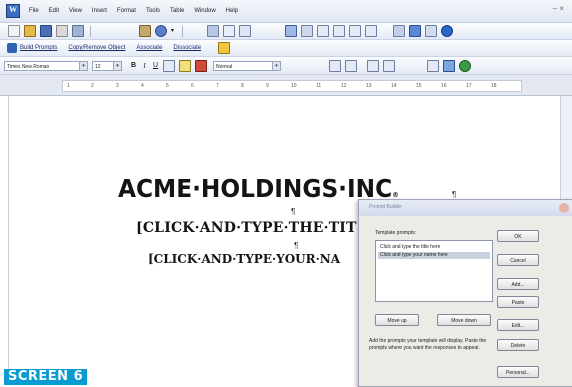  I want to click on print-icon, so click(62, 31).